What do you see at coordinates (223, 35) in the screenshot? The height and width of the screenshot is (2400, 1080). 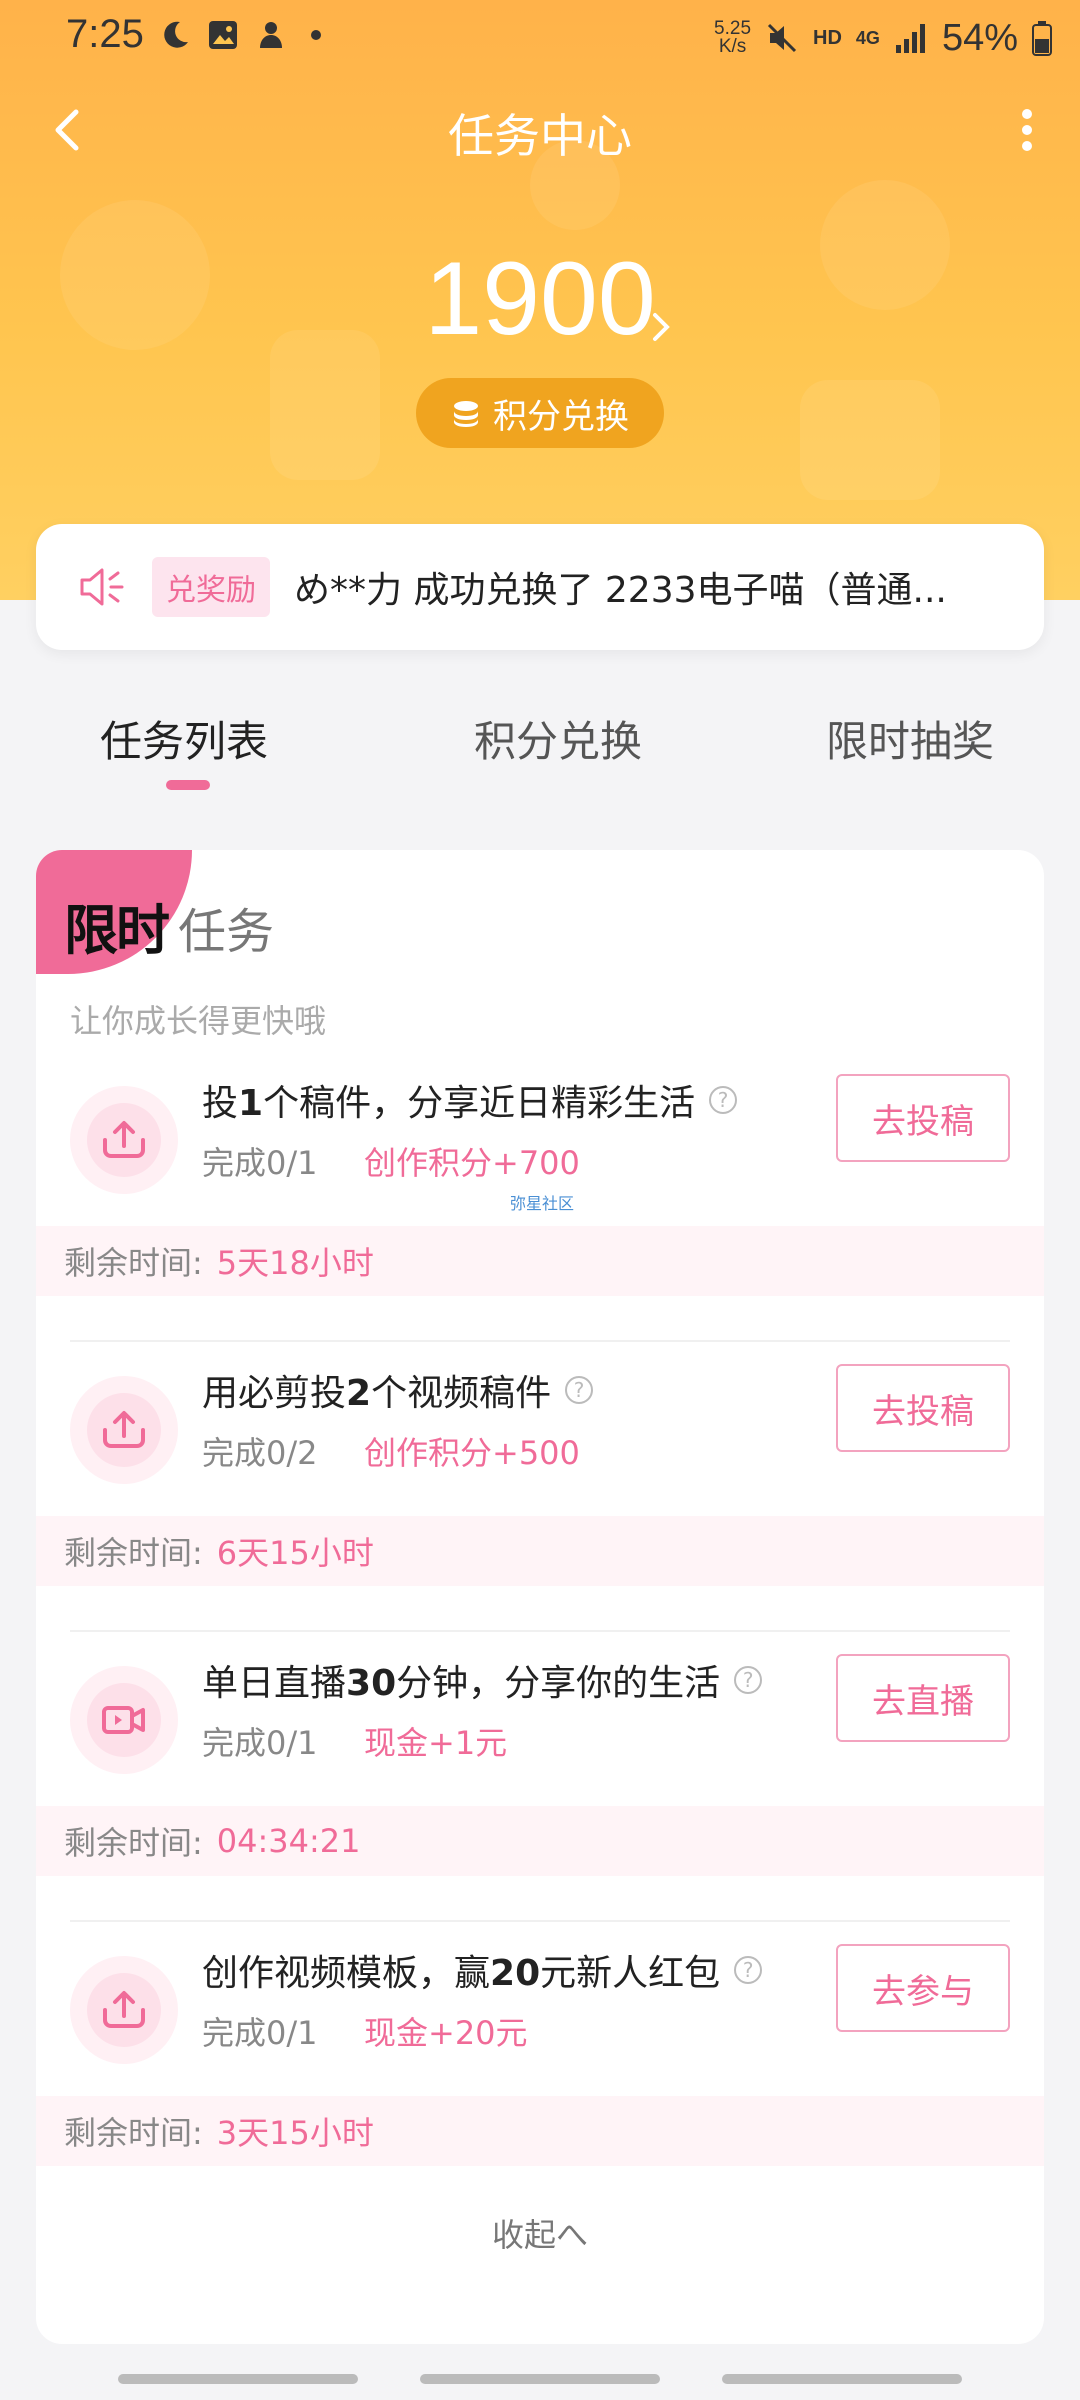 I see `image-icon` at bounding box center [223, 35].